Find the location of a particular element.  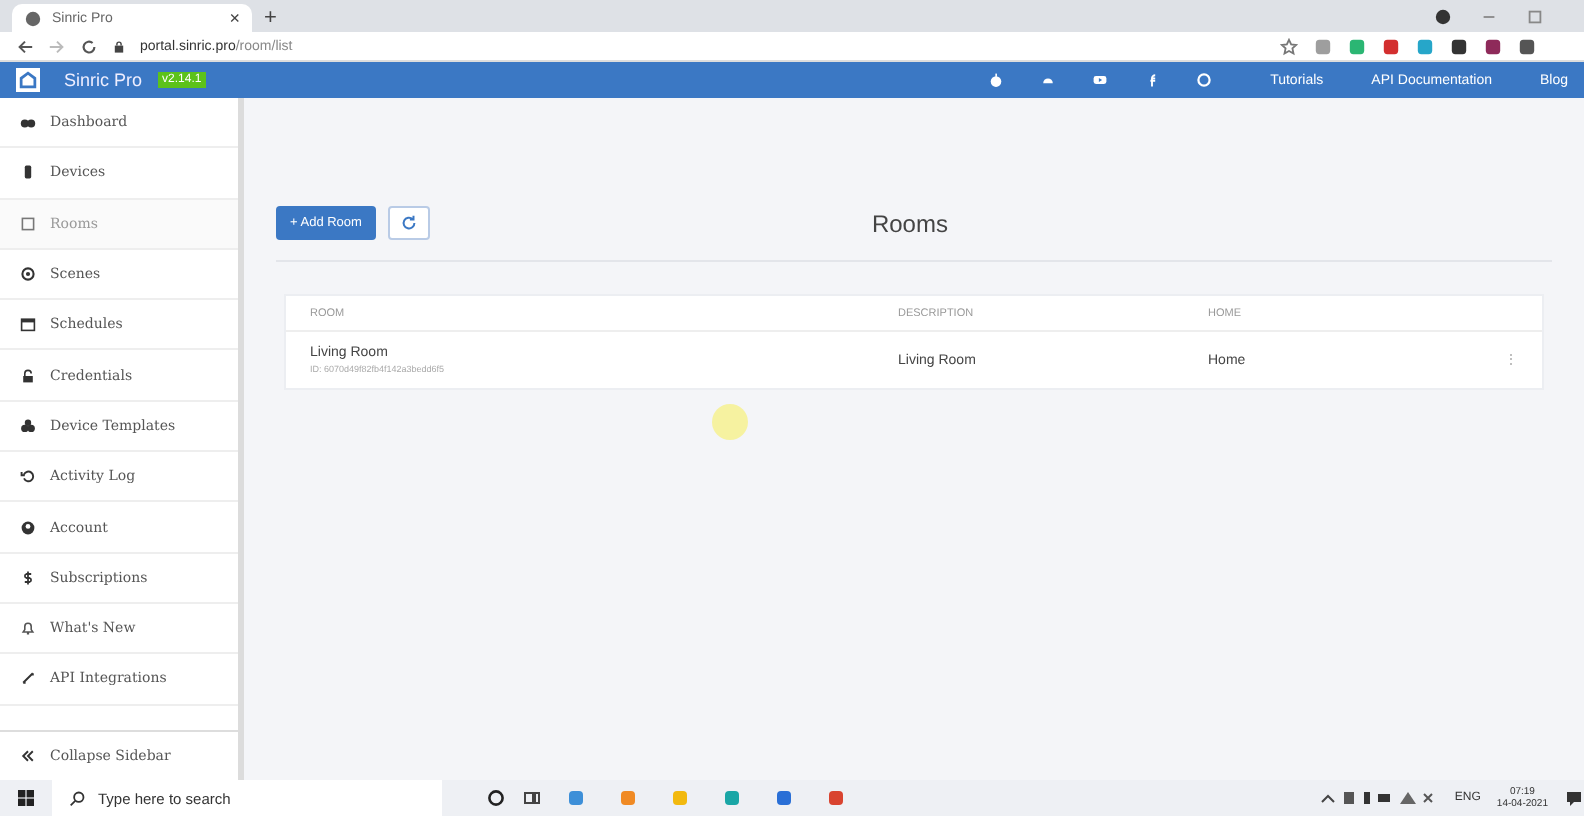

double-chevron-icon is located at coordinates (28, 755).